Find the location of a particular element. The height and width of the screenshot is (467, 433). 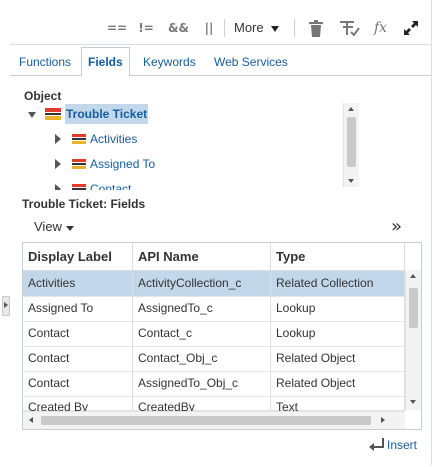

tree-scrollbar is located at coordinates (351, 145).